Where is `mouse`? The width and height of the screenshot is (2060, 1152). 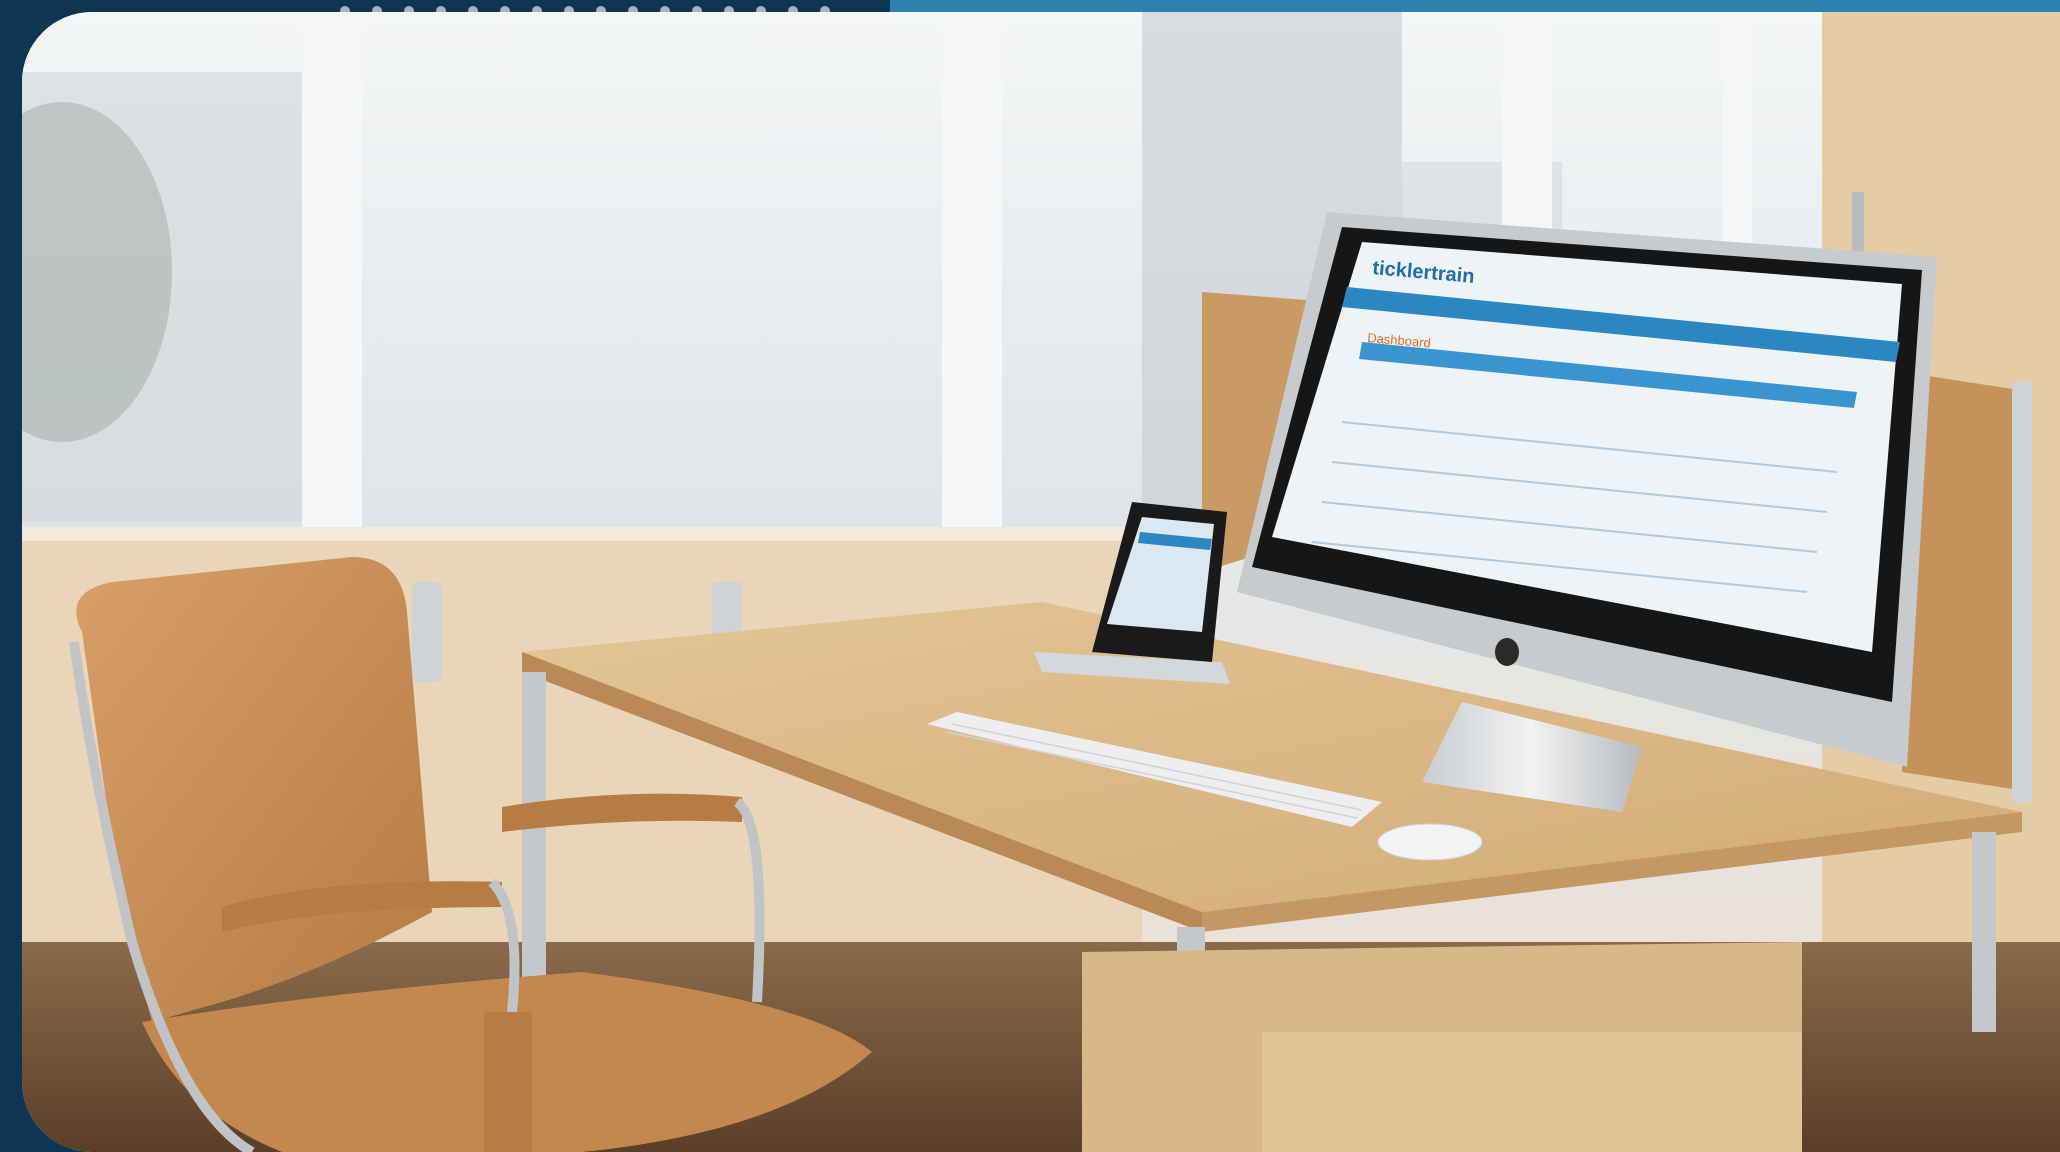
mouse is located at coordinates (1430, 842).